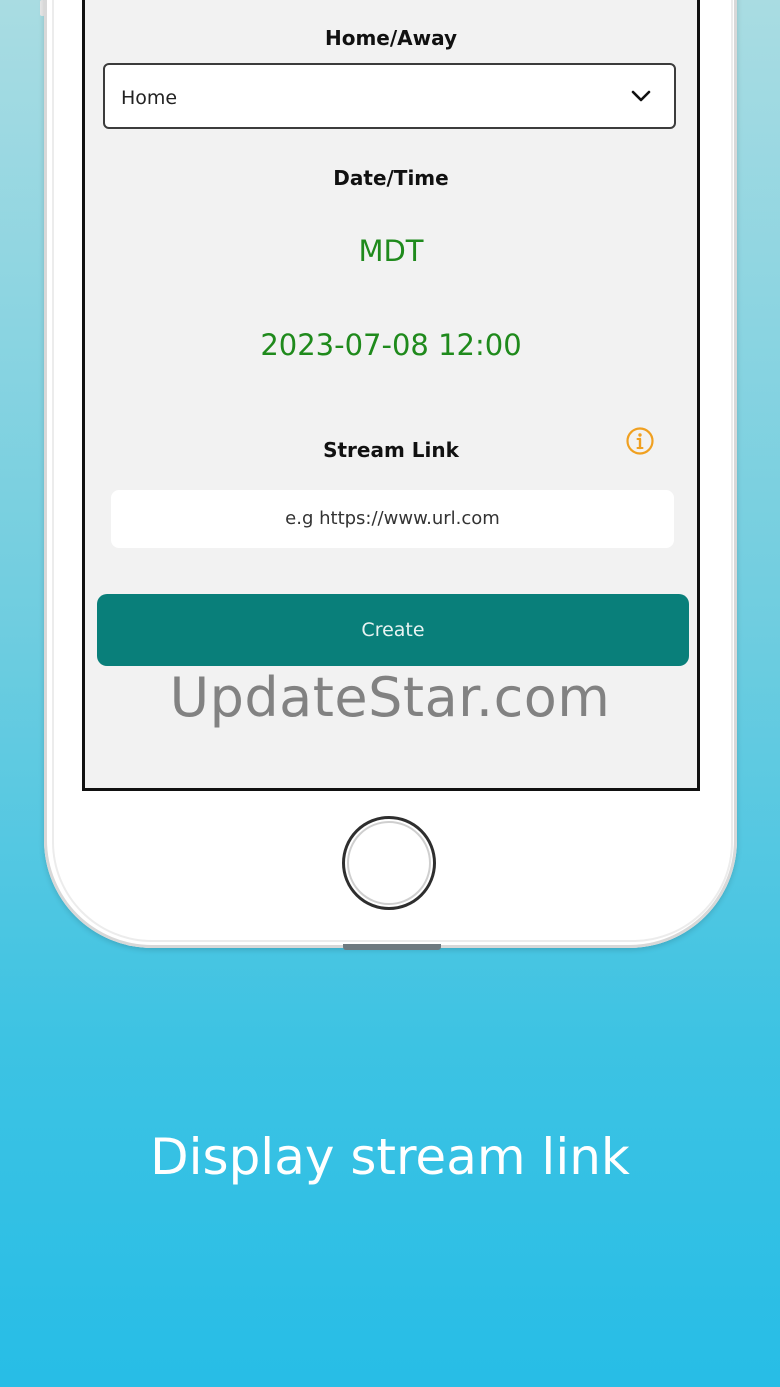 This screenshot has height=1387, width=780. Describe the element at coordinates (393, 630) in the screenshot. I see `create-button: Create` at that location.